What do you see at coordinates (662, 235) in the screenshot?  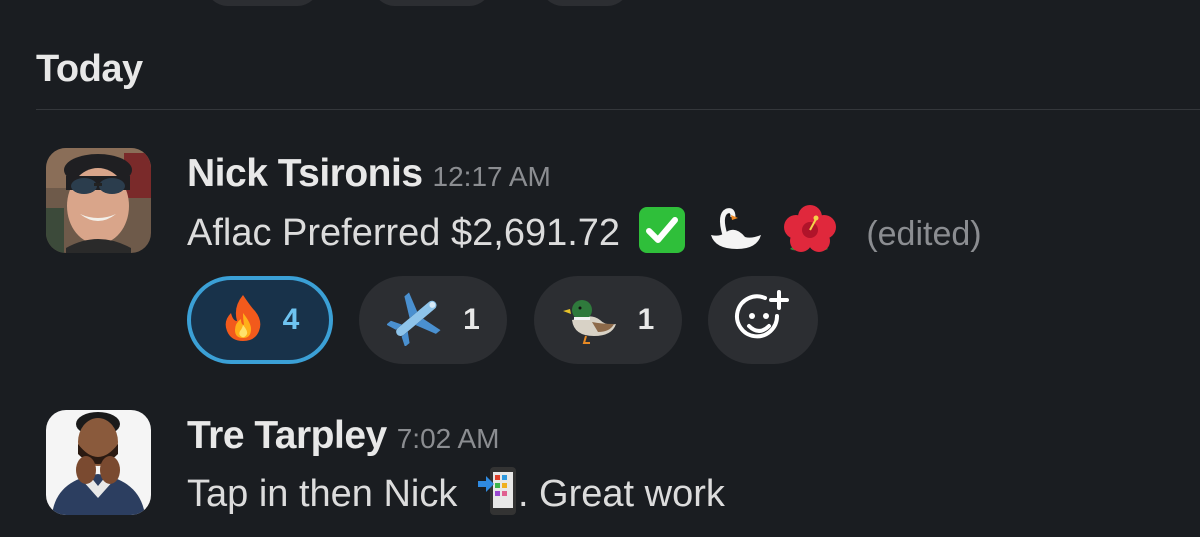 I see `check-mark-emoji` at bounding box center [662, 235].